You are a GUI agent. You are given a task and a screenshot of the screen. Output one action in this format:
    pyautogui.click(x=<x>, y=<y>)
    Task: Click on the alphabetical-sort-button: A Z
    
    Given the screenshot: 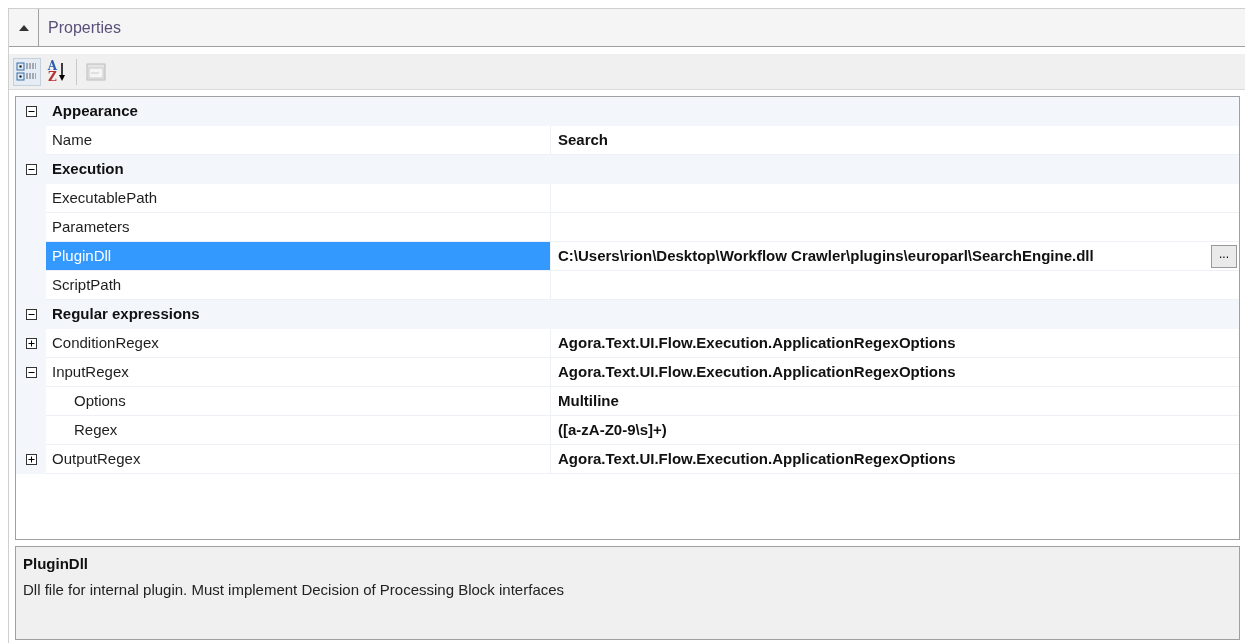 What is the action you would take?
    pyautogui.click(x=57, y=71)
    